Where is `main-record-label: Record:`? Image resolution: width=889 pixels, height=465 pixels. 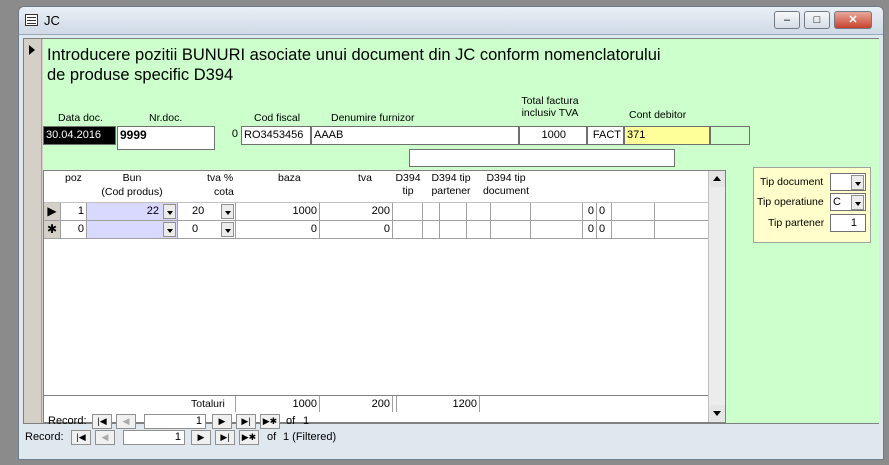 main-record-label: Record: is located at coordinates (44, 437).